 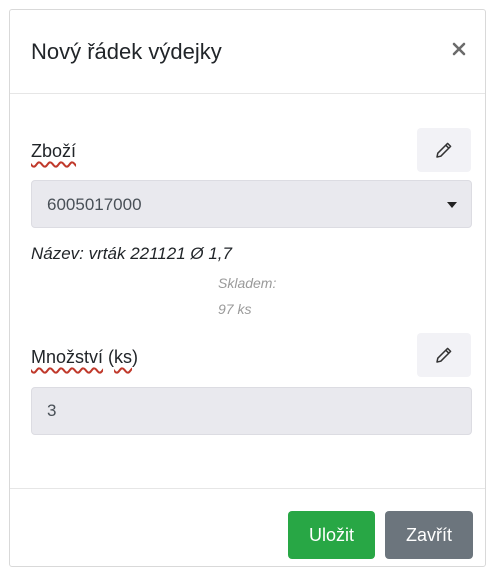 What do you see at coordinates (131, 253) in the screenshot?
I see `goods-name-text: Název: vrták 221121 Ø 1,7` at bounding box center [131, 253].